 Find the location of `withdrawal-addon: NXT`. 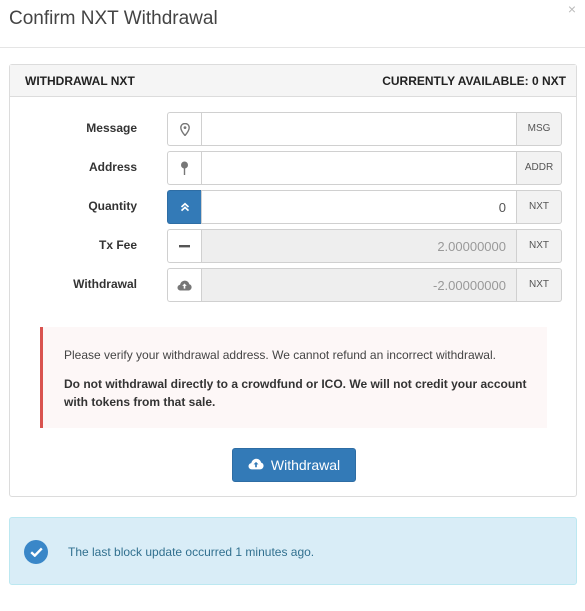

withdrawal-addon: NXT is located at coordinates (539, 285).